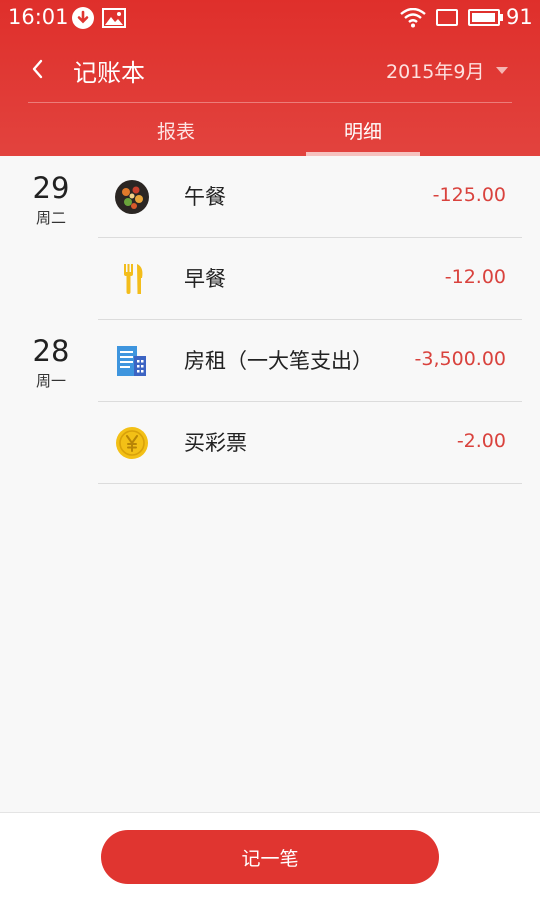  What do you see at coordinates (51, 351) in the screenshot?
I see `date-day: 28` at bounding box center [51, 351].